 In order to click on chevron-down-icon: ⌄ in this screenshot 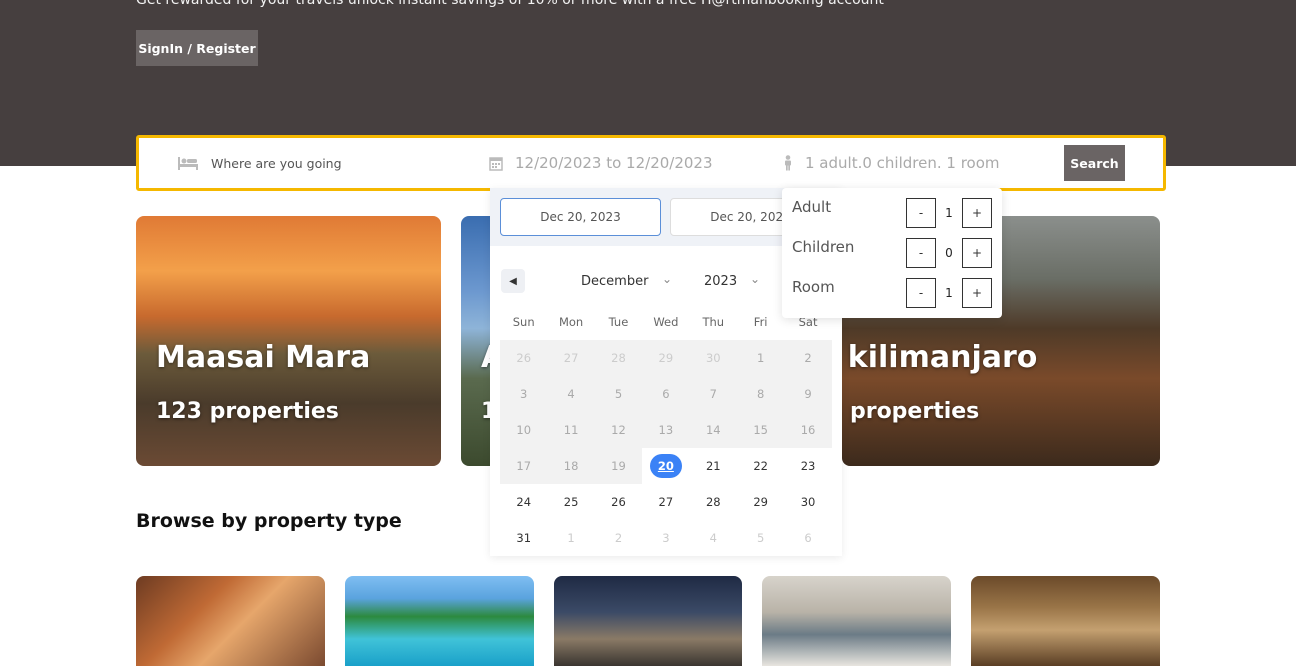, I will do `click(667, 279)`.